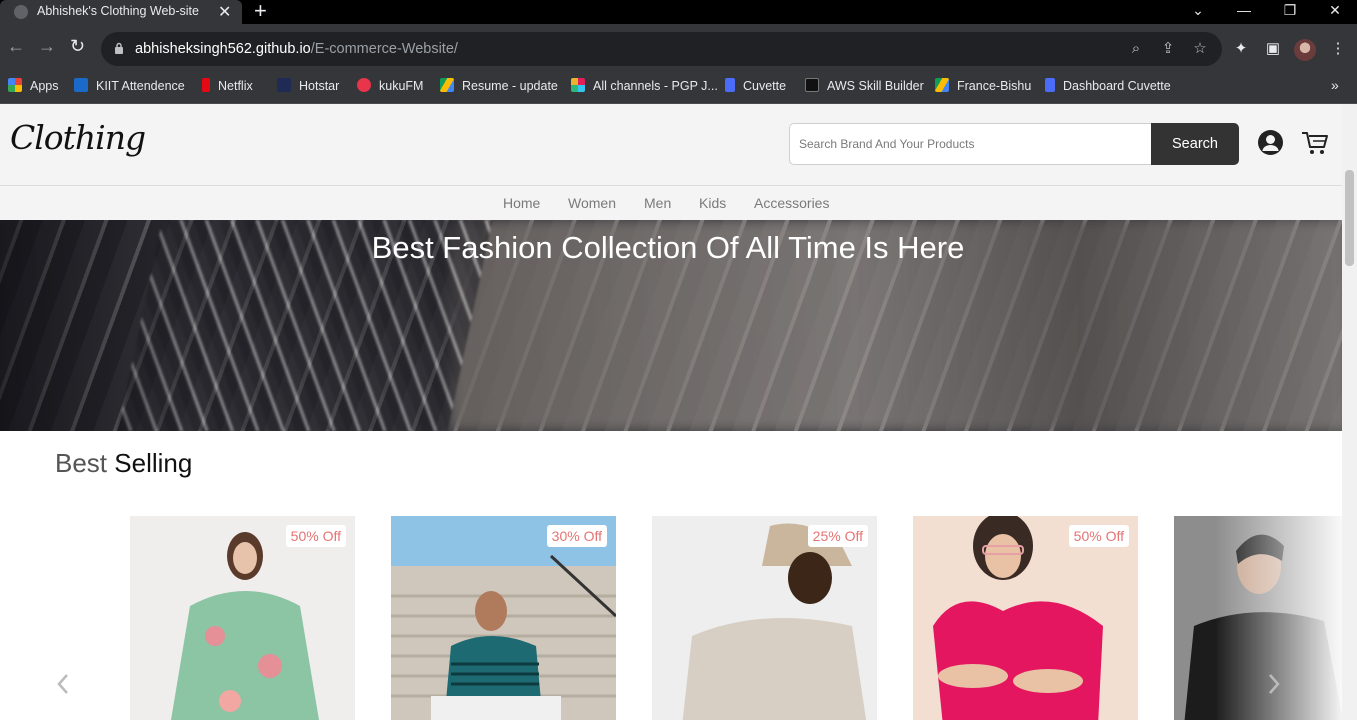 This screenshot has height=720, width=1357. Describe the element at coordinates (33, 85) in the screenshot. I see `bookmark-apps: Apps` at that location.